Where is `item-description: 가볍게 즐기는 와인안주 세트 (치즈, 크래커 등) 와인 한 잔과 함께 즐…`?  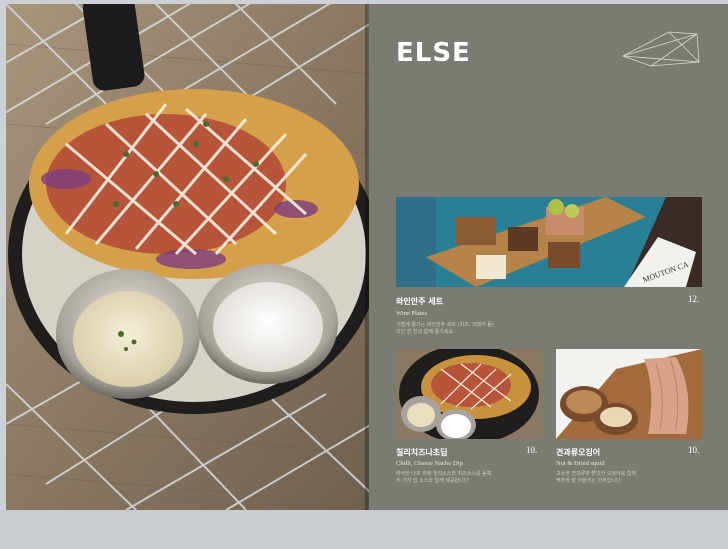 item-description: 가볍게 즐기는 와인안주 세트 (치즈, 크래커 등) 와인 한 잔과 함께 즐… is located at coordinates (445, 328).